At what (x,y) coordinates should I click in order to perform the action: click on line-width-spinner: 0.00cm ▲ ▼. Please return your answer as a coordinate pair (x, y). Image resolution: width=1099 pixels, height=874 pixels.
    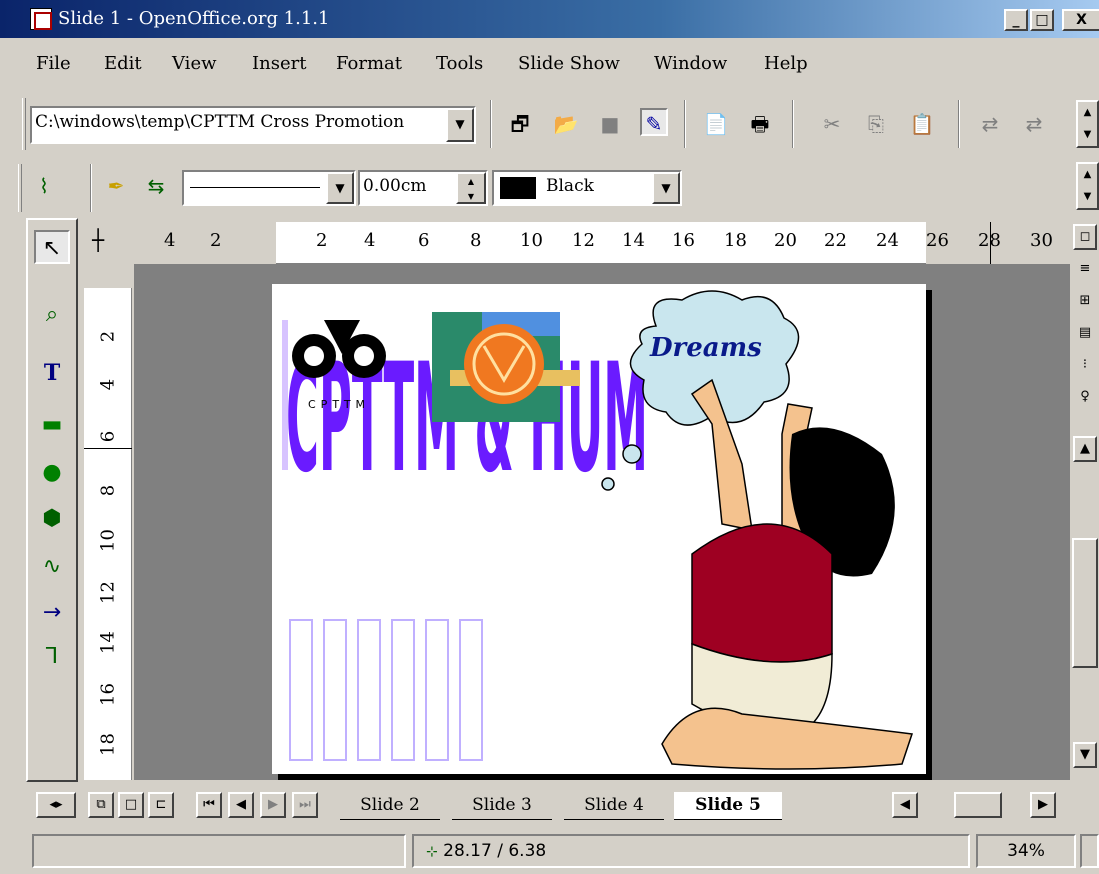
    Looking at the image, I should click on (423, 188).